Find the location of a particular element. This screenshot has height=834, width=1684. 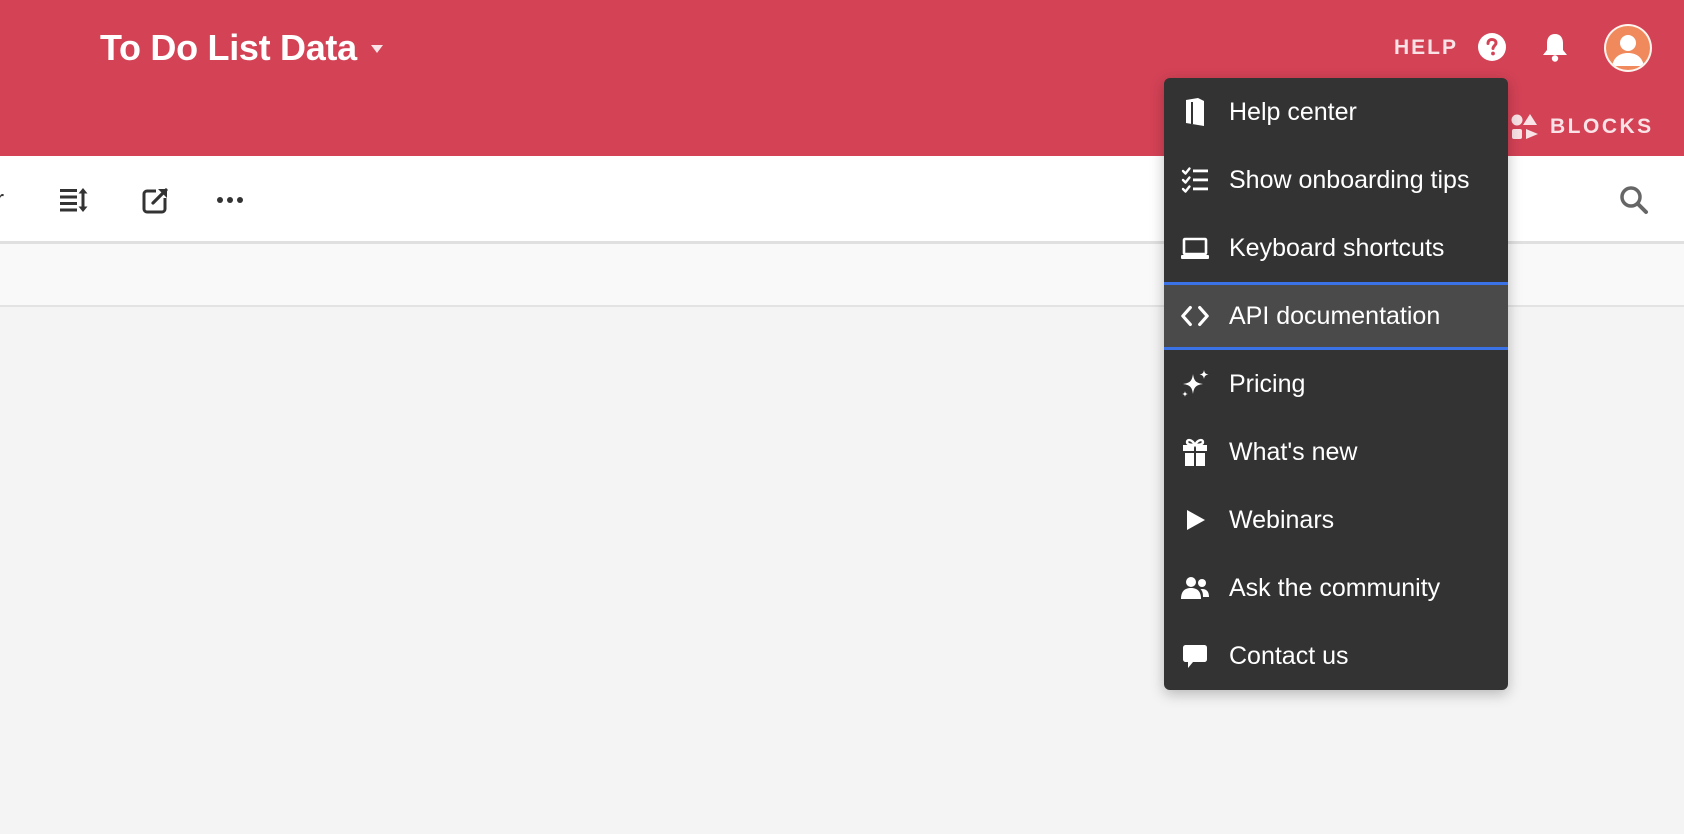

row-height-icon is located at coordinates (74, 200).